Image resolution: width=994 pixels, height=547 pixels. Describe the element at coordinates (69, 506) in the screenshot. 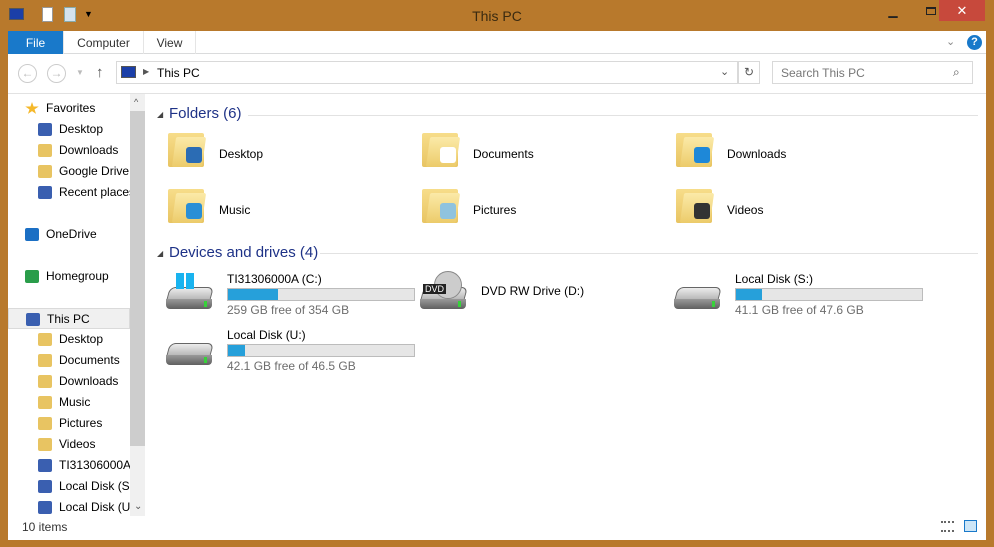

I see `nav-item-local-disk-u-: Local Disk (U:)` at that location.